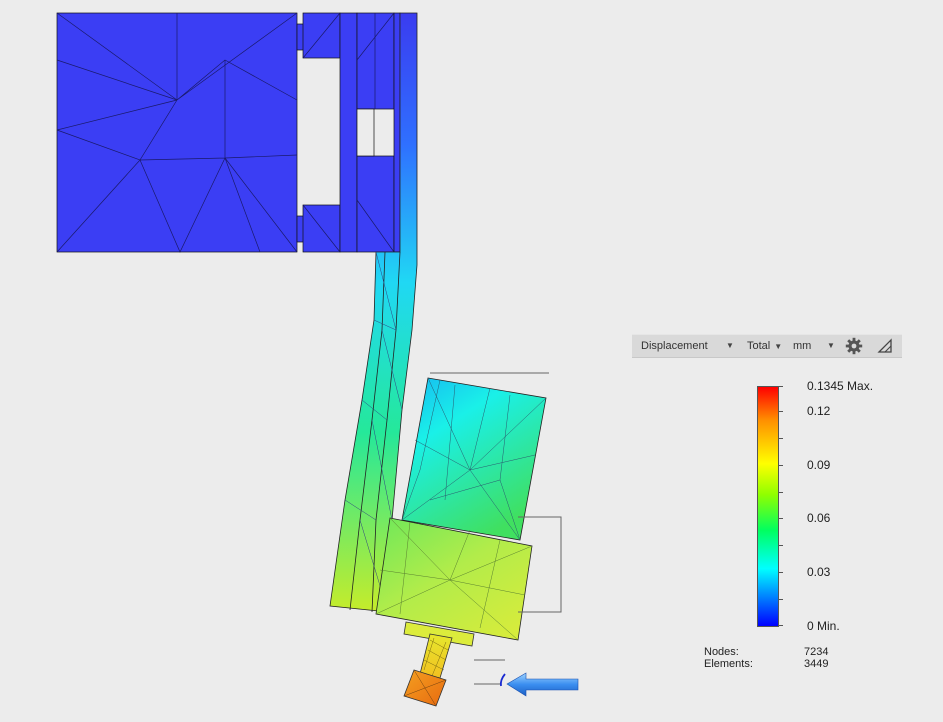 The image size is (943, 722). I want to click on gear-icon, so click(854, 346).